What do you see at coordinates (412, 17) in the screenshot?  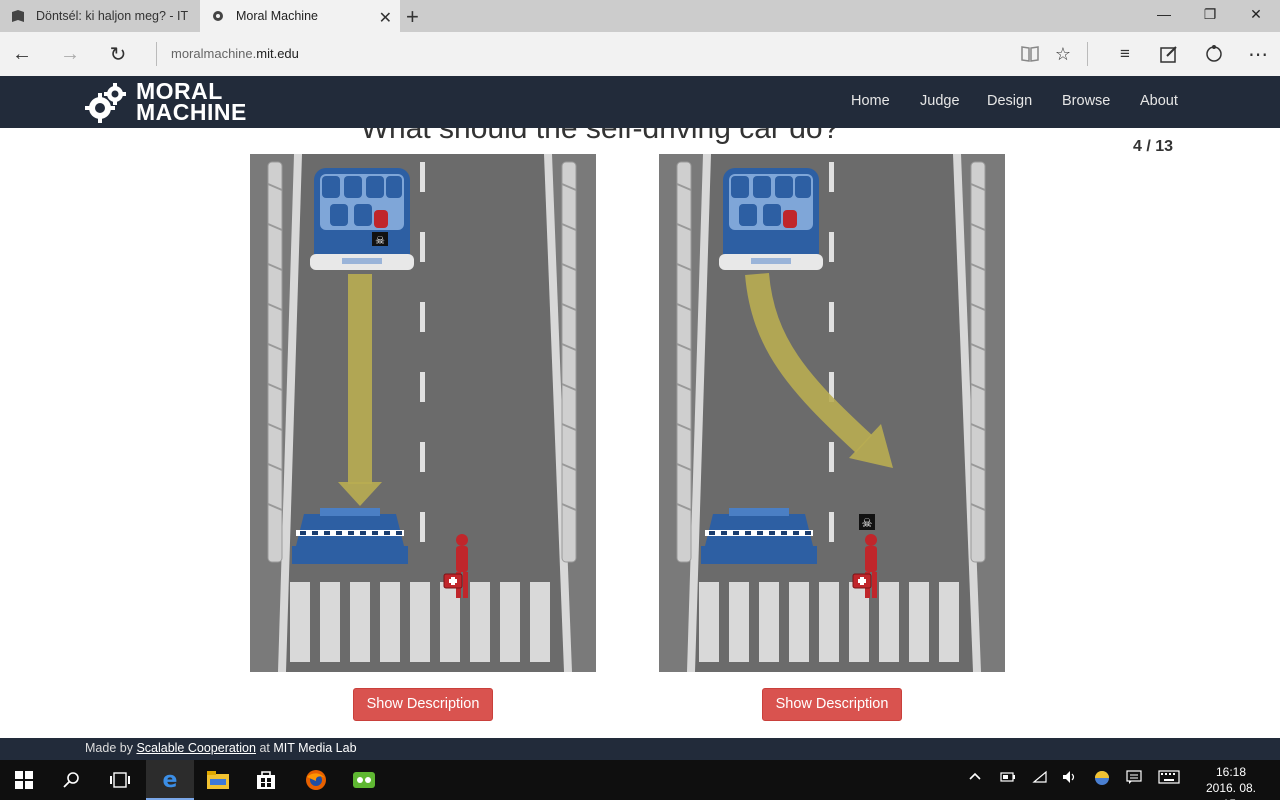 I see `new-tab-icon: +` at bounding box center [412, 17].